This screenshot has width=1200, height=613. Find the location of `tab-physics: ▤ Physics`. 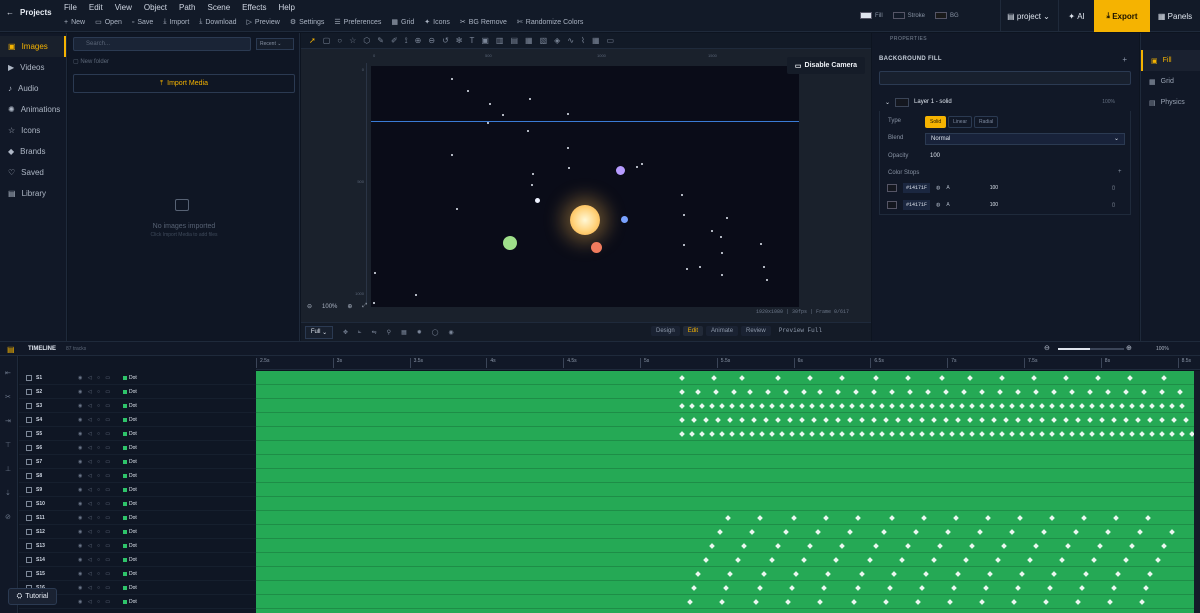

tab-physics: ▤ Physics is located at coordinates (1170, 102).